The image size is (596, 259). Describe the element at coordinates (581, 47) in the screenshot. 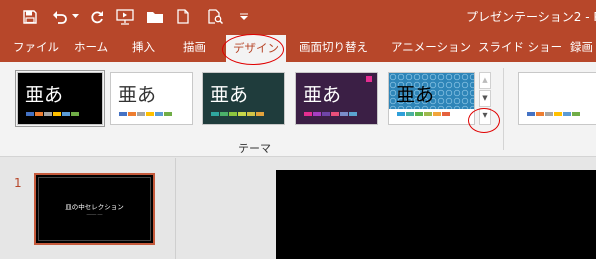

I see `tab-record: 録画` at that location.